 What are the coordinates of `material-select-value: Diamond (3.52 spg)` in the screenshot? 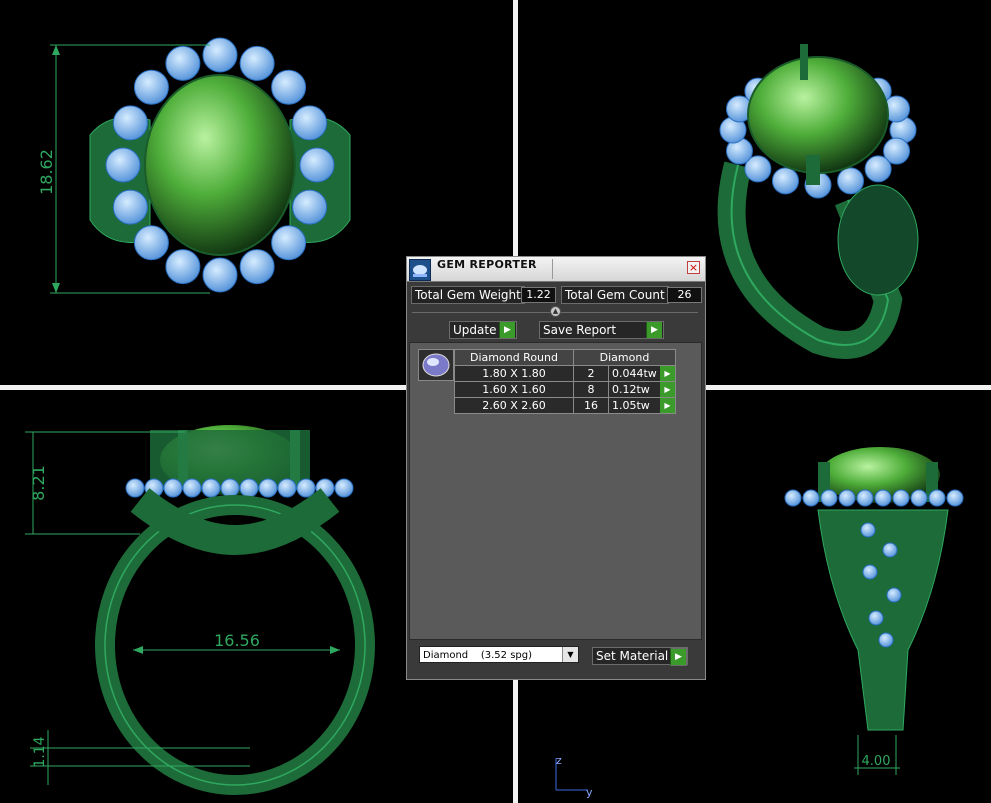 It's located at (478, 655).